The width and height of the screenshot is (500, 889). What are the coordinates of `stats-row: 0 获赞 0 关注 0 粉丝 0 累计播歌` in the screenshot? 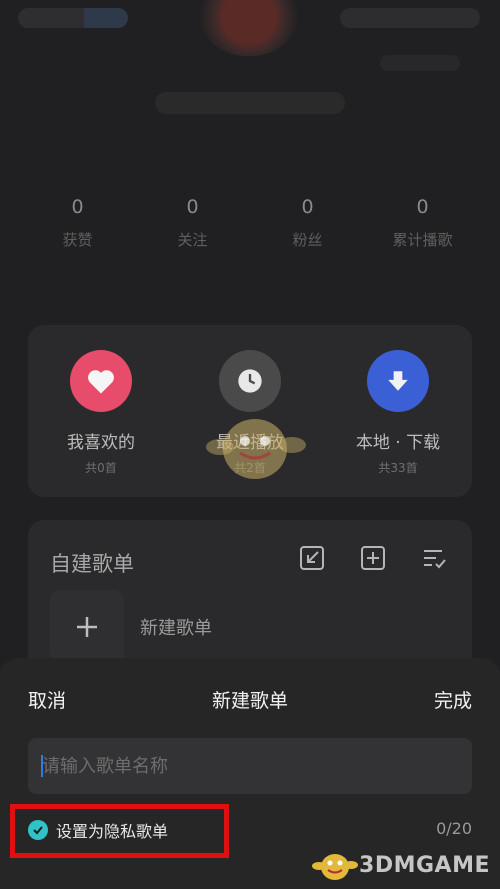 It's located at (250, 225).